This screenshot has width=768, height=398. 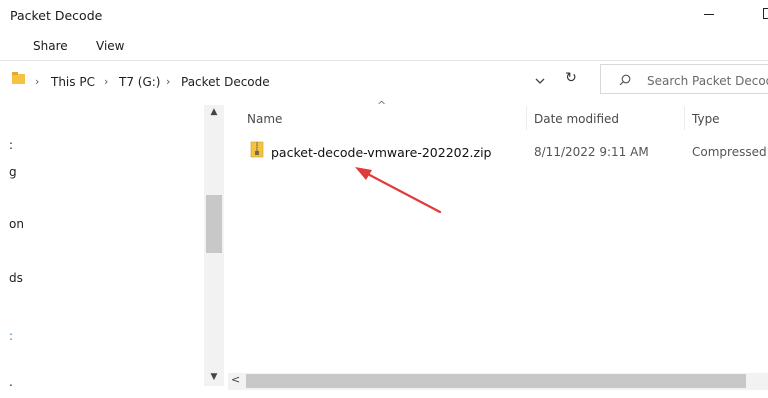 What do you see at coordinates (496, 381) in the screenshot?
I see `horizontal-scroll-thumb` at bounding box center [496, 381].